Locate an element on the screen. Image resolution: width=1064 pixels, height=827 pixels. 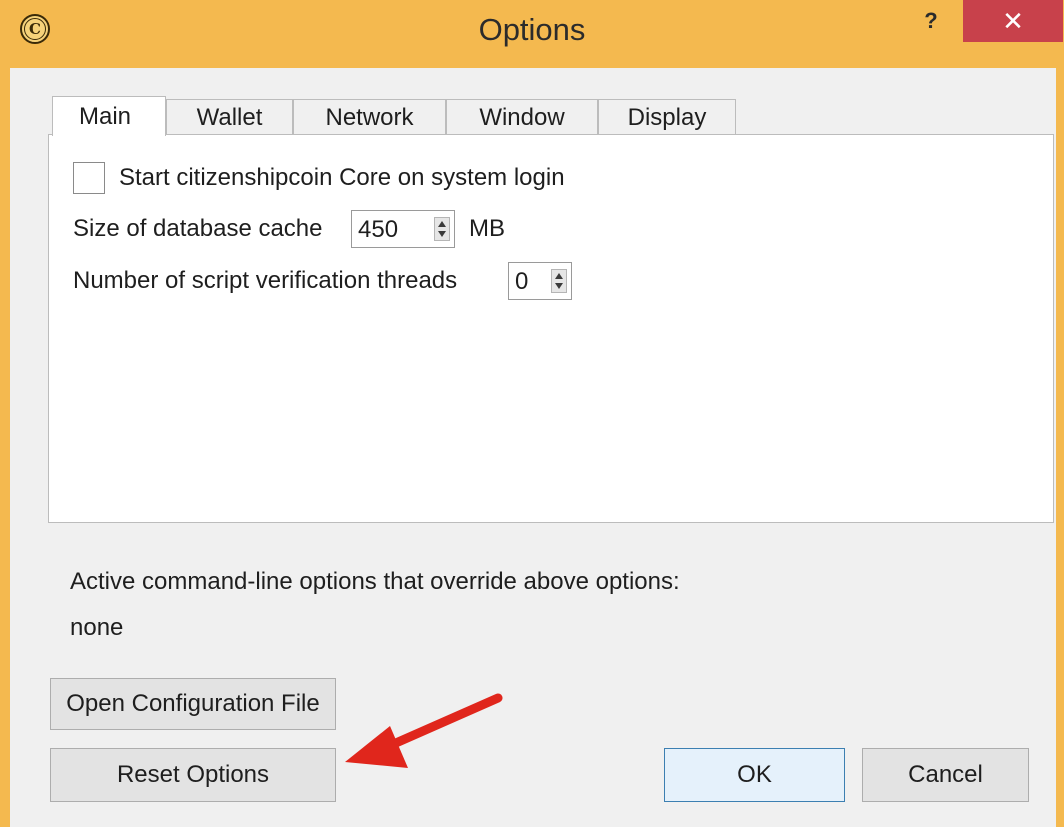
script-threads-spinbox: 0 is located at coordinates (540, 281).